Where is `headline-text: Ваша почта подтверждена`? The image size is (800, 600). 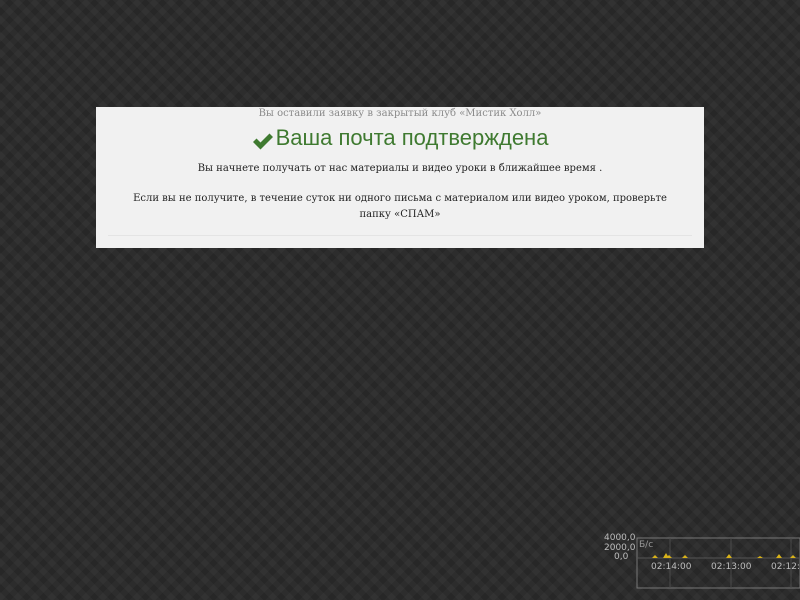
headline-text: Ваша почта подтверждена is located at coordinates (412, 137).